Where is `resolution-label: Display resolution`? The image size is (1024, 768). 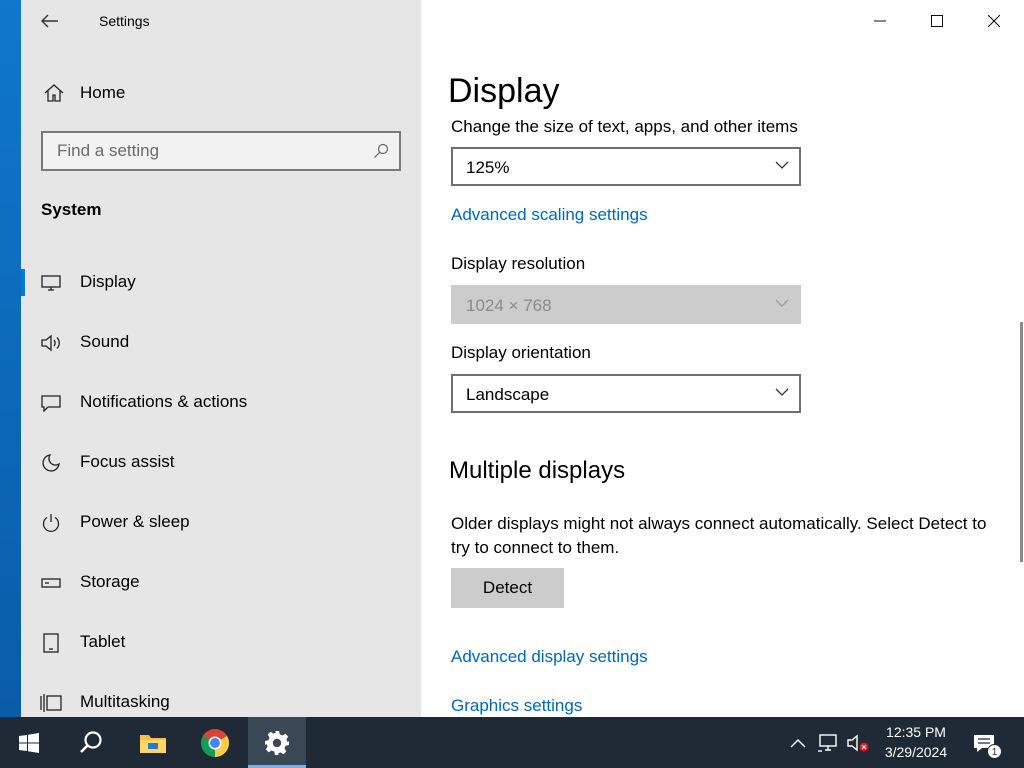
resolution-label: Display resolution is located at coordinates (518, 263).